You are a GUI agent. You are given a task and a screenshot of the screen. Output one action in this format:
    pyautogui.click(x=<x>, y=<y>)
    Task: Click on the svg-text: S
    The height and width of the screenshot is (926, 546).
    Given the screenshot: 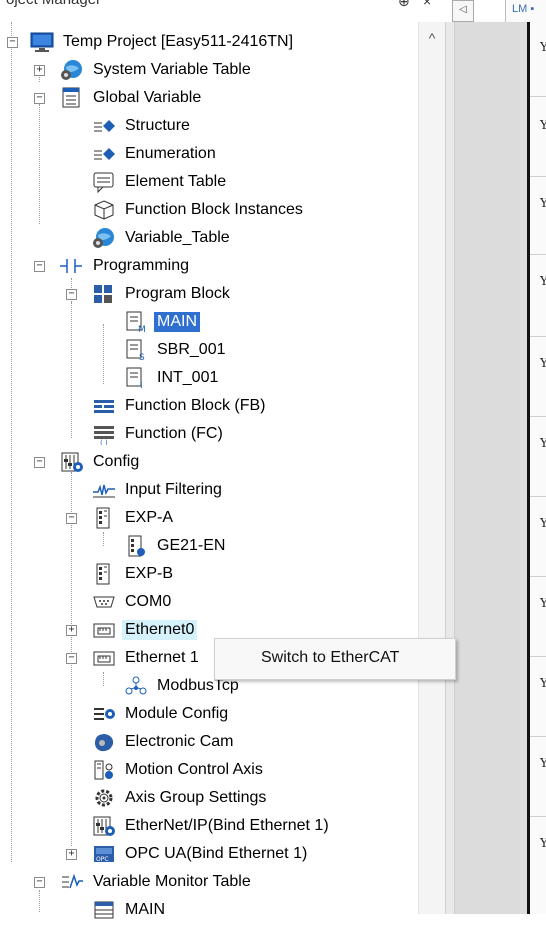 What is the action you would take?
    pyautogui.click(x=142, y=357)
    